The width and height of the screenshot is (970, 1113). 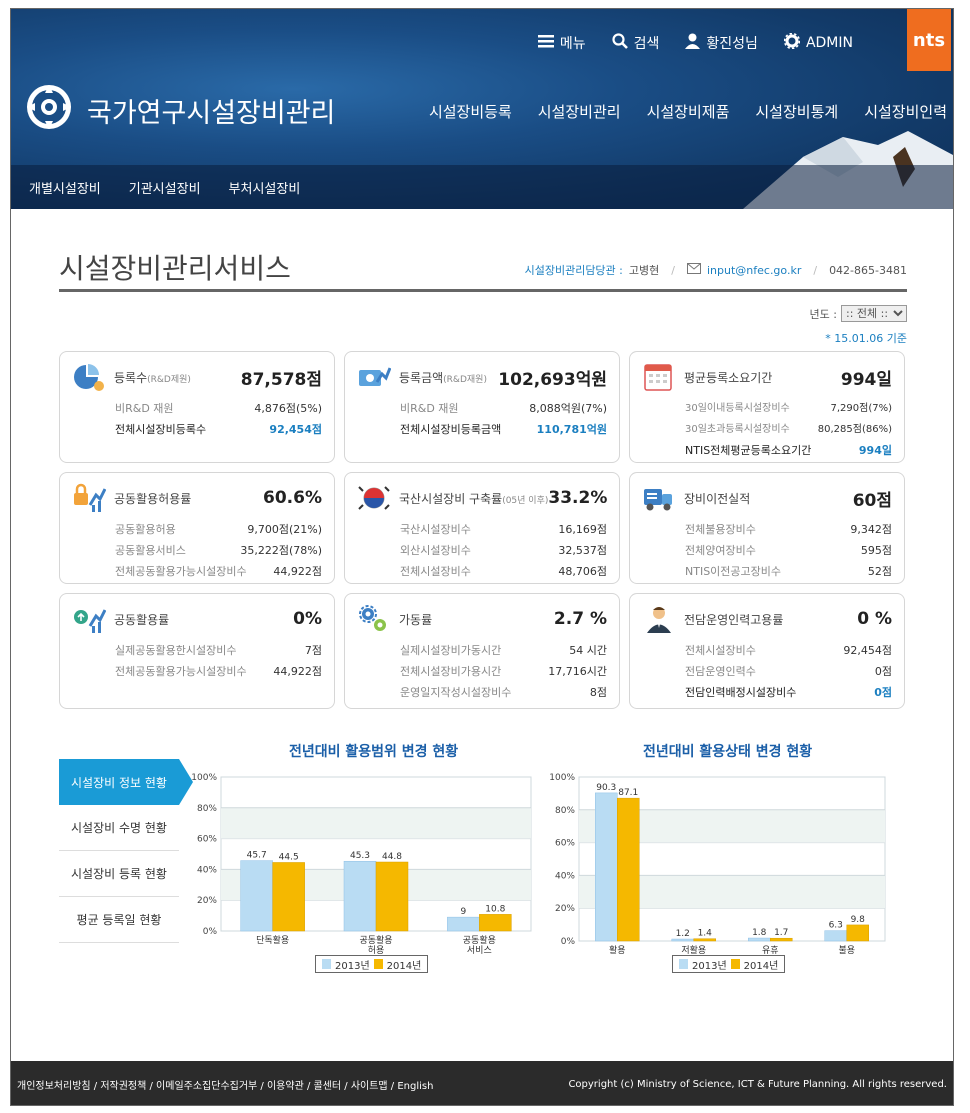 I want to click on gnb-item-equipment-product: 시설장비제품, so click(x=688, y=111).